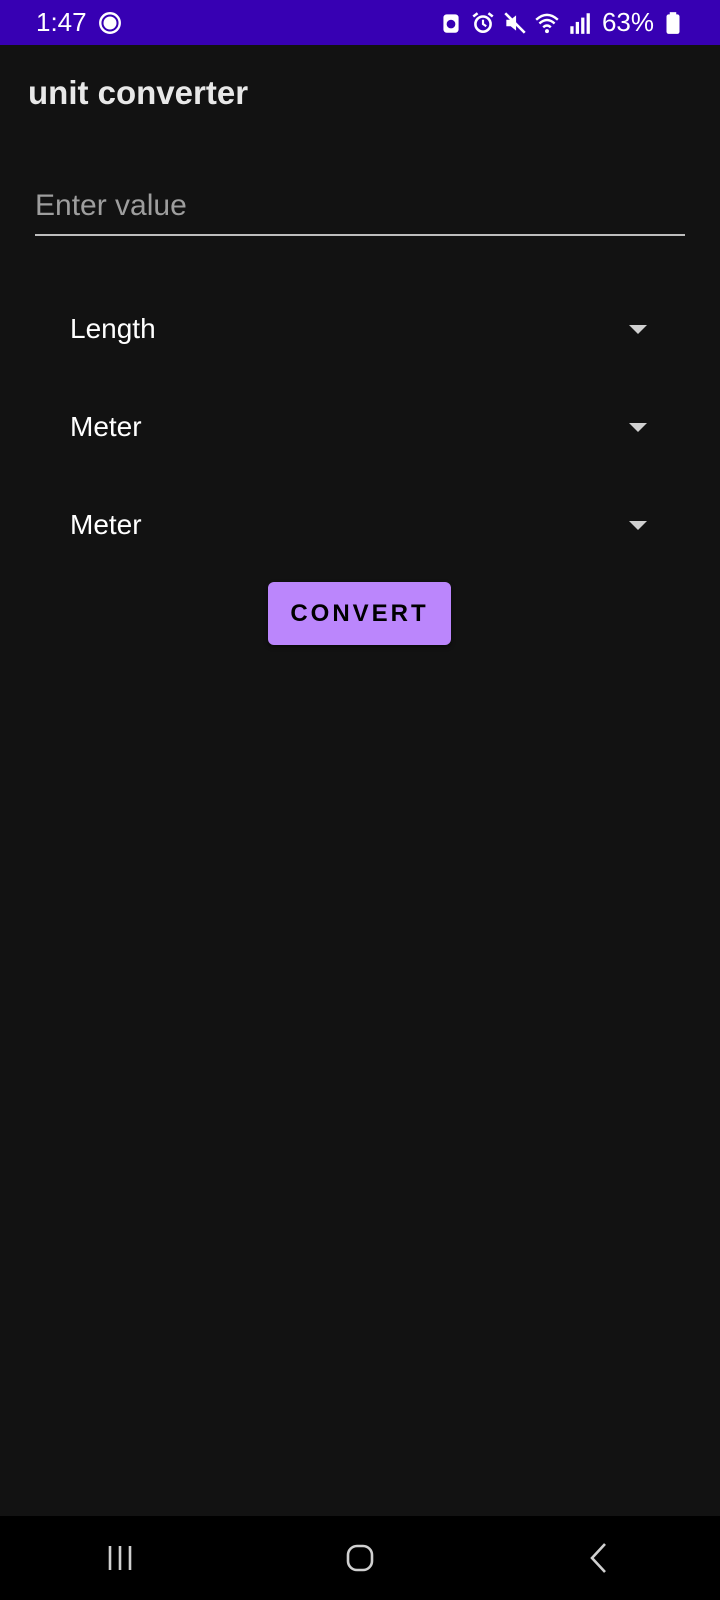  I want to click on back-button, so click(600, 1558).